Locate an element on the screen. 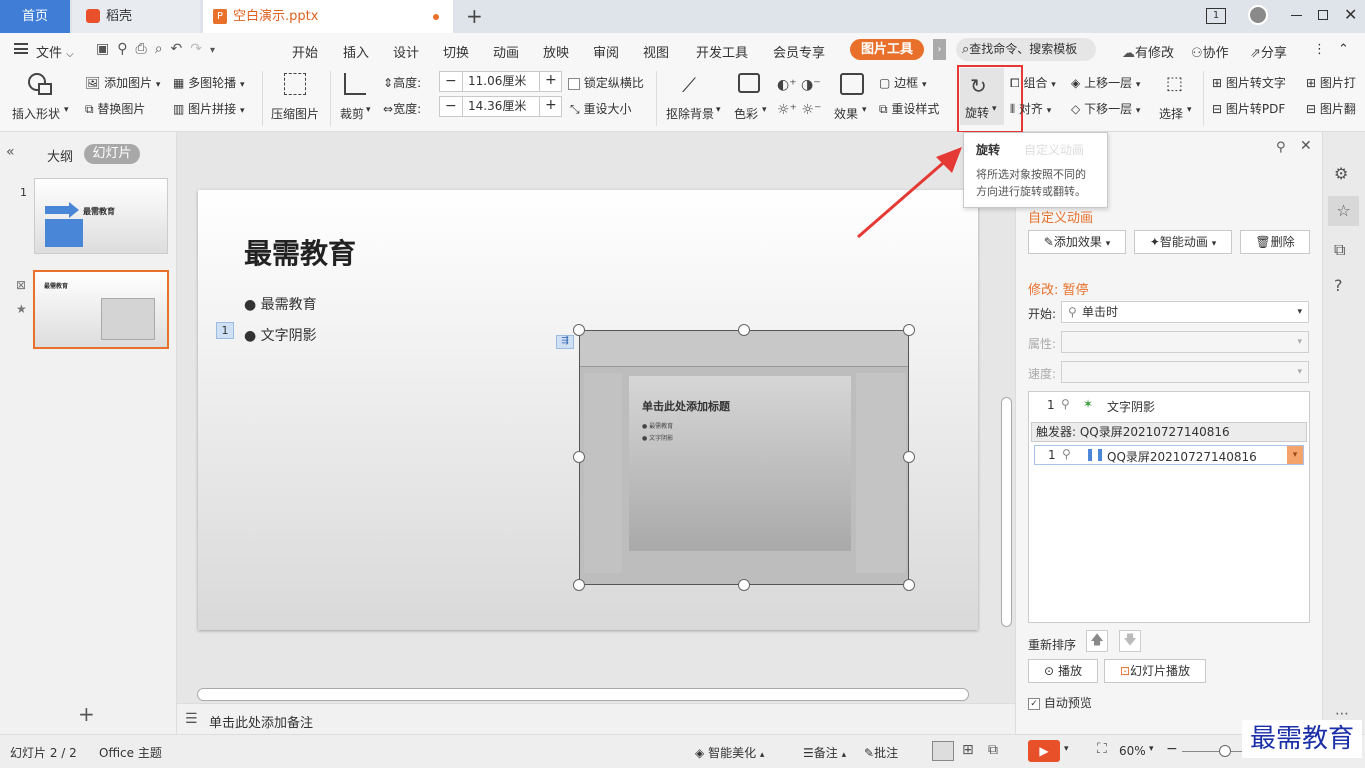  group-button: ⧠ 组合 ▾ is located at coordinates (1033, 82).